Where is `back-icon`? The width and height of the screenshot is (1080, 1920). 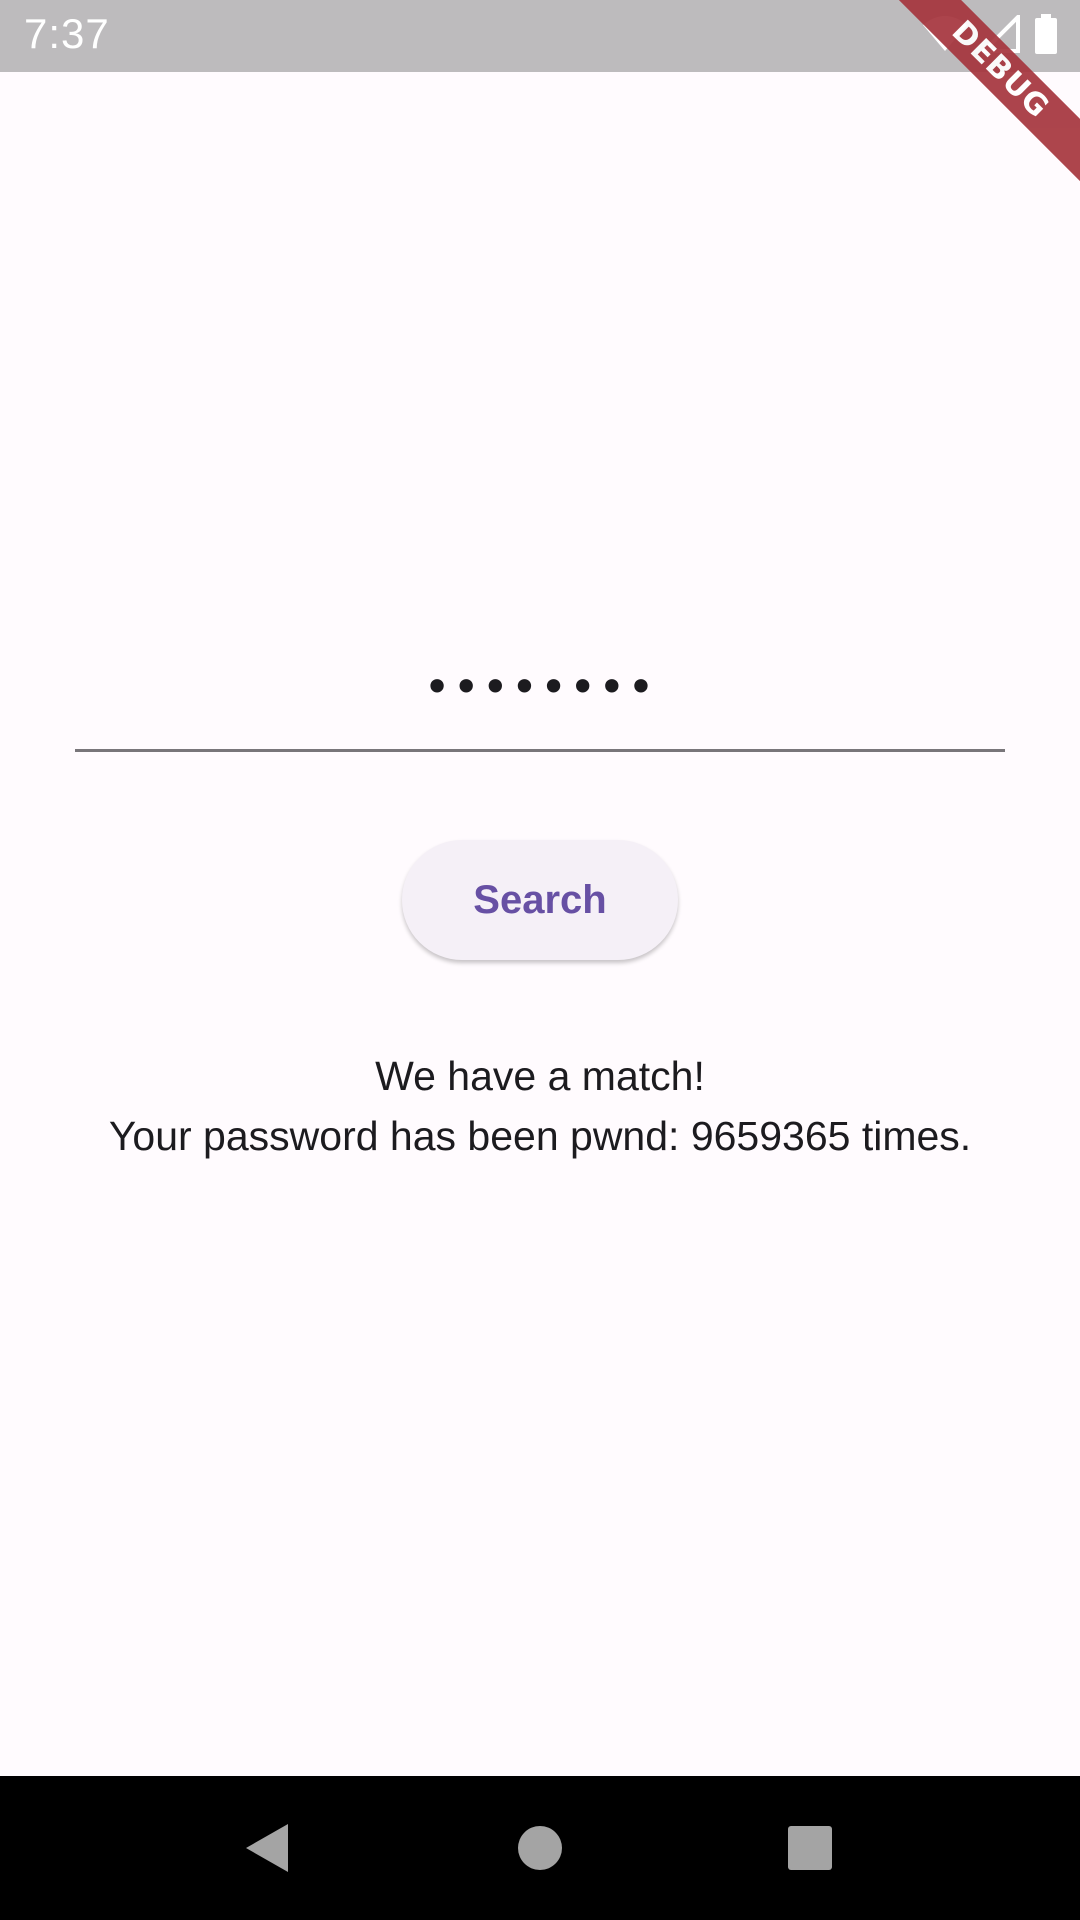 back-icon is located at coordinates (267, 1848).